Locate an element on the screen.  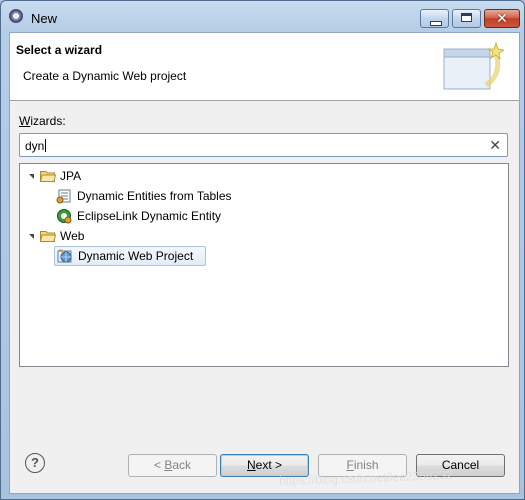
web-project-icon is located at coordinates (64, 256).